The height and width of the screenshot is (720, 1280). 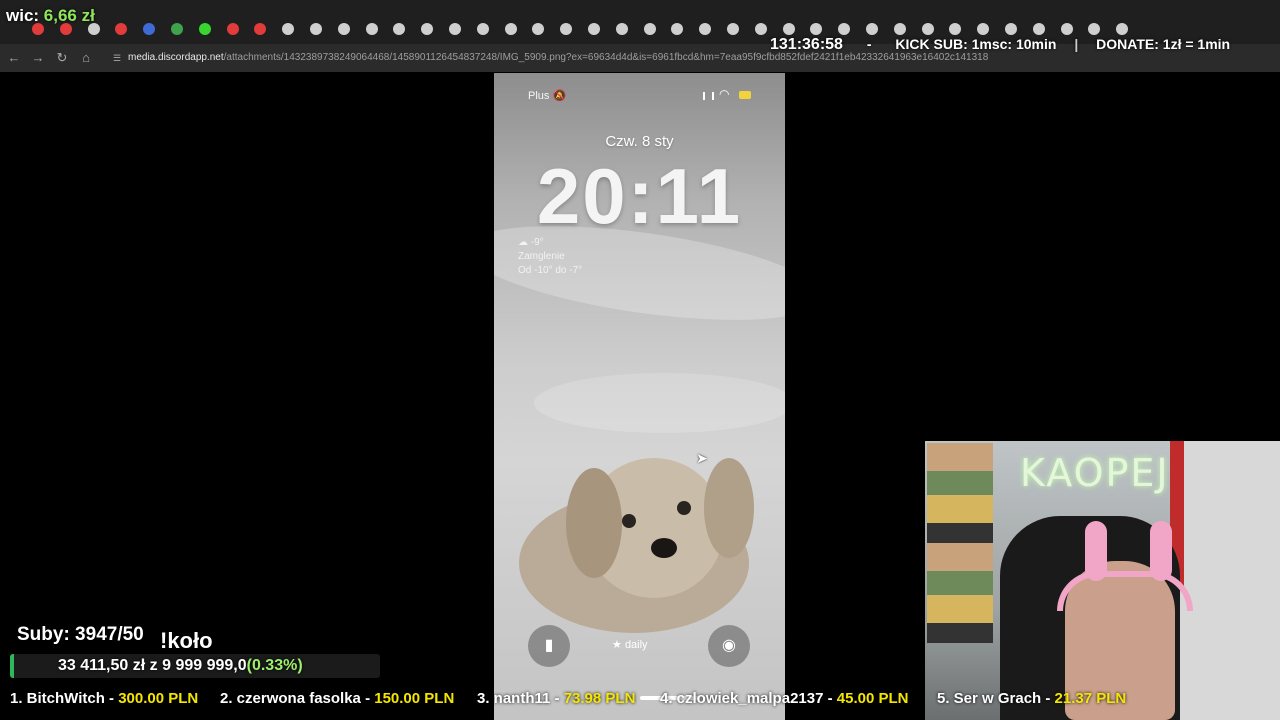 I want to click on ticker-donor-name: 5. Ser w Grach -, so click(x=996, y=698).